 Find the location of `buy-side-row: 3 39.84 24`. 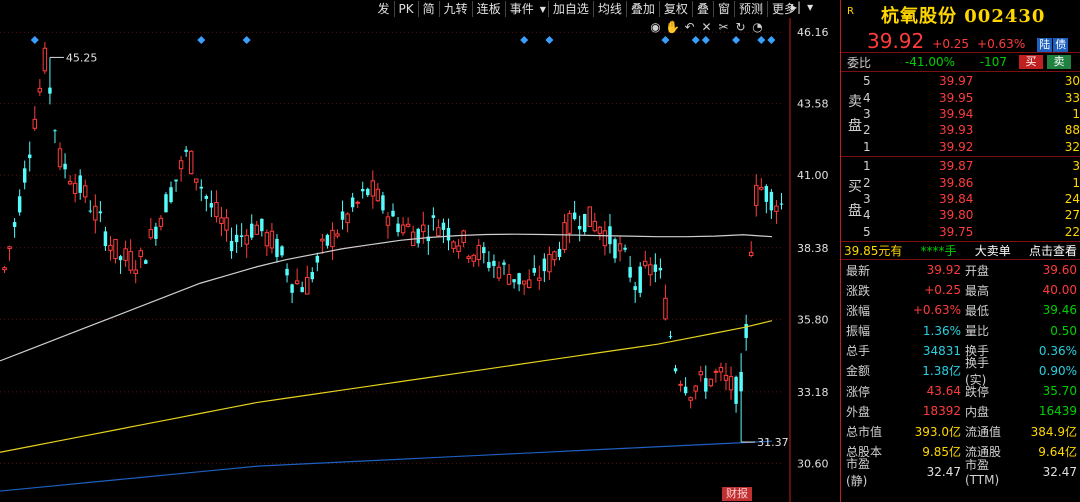

buy-side-row: 3 39.84 24 is located at coordinates (960, 199).